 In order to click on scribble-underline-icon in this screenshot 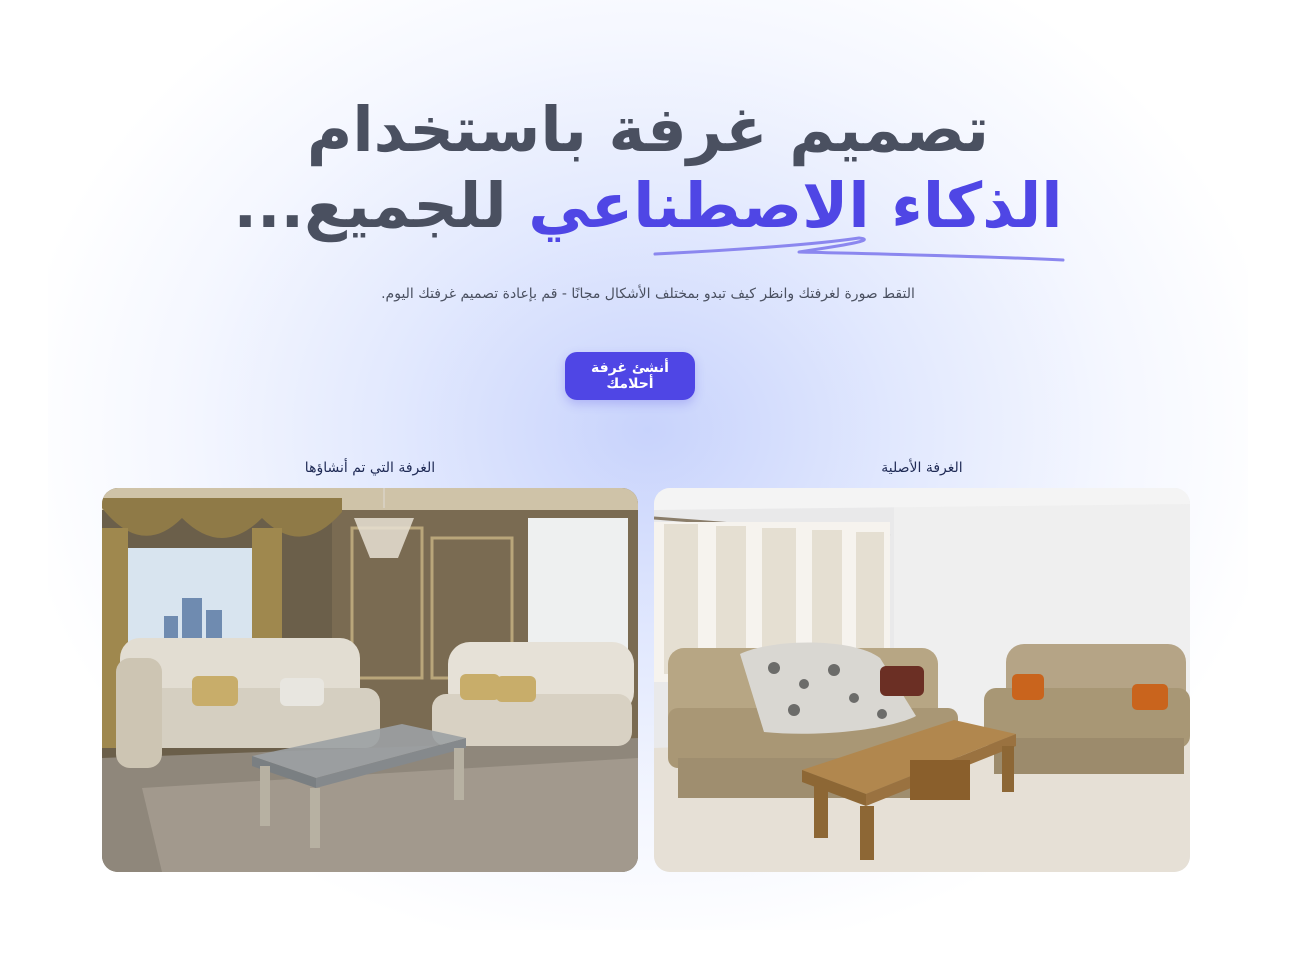, I will do `click(859, 249)`.